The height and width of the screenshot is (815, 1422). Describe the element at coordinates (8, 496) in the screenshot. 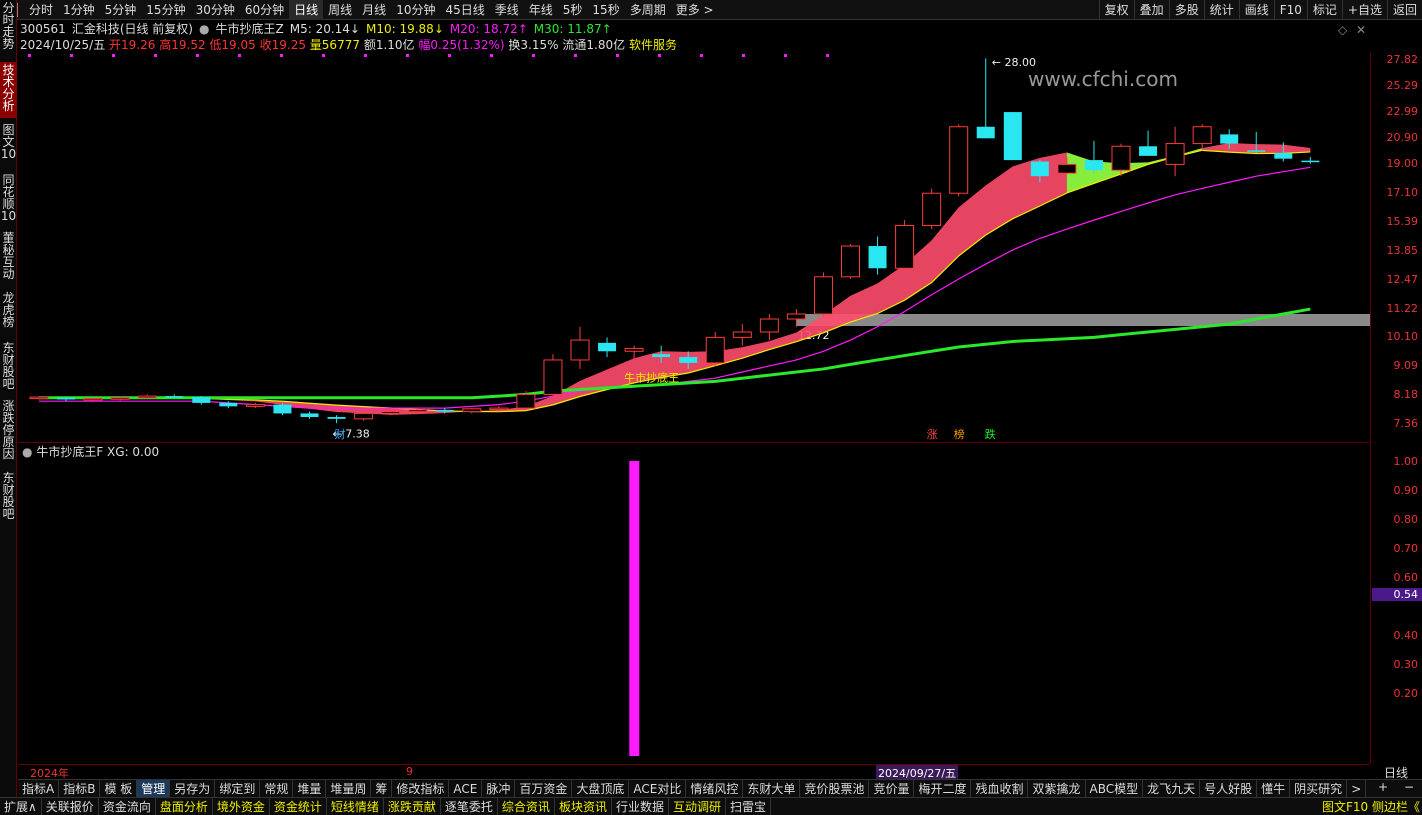

I see `side-tab-8: 东财股吧` at that location.